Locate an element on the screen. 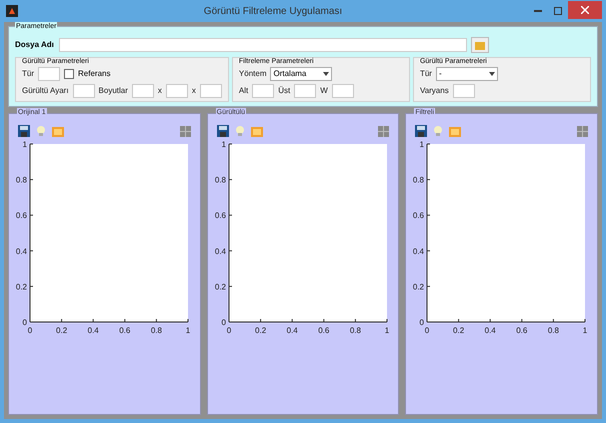 The image size is (606, 423). field-label: Varyans is located at coordinates (434, 91).